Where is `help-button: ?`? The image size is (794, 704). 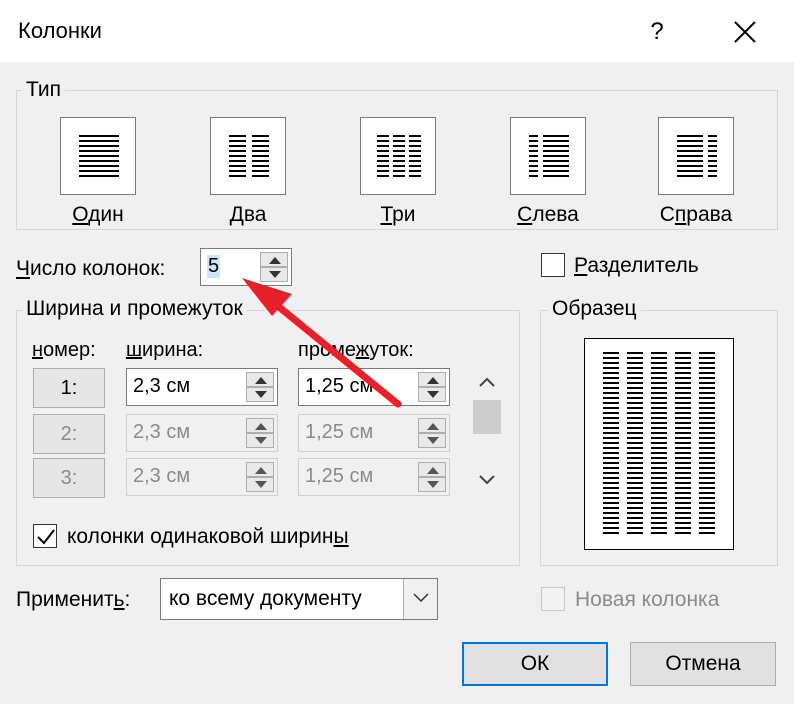 help-button: ? is located at coordinates (657, 32).